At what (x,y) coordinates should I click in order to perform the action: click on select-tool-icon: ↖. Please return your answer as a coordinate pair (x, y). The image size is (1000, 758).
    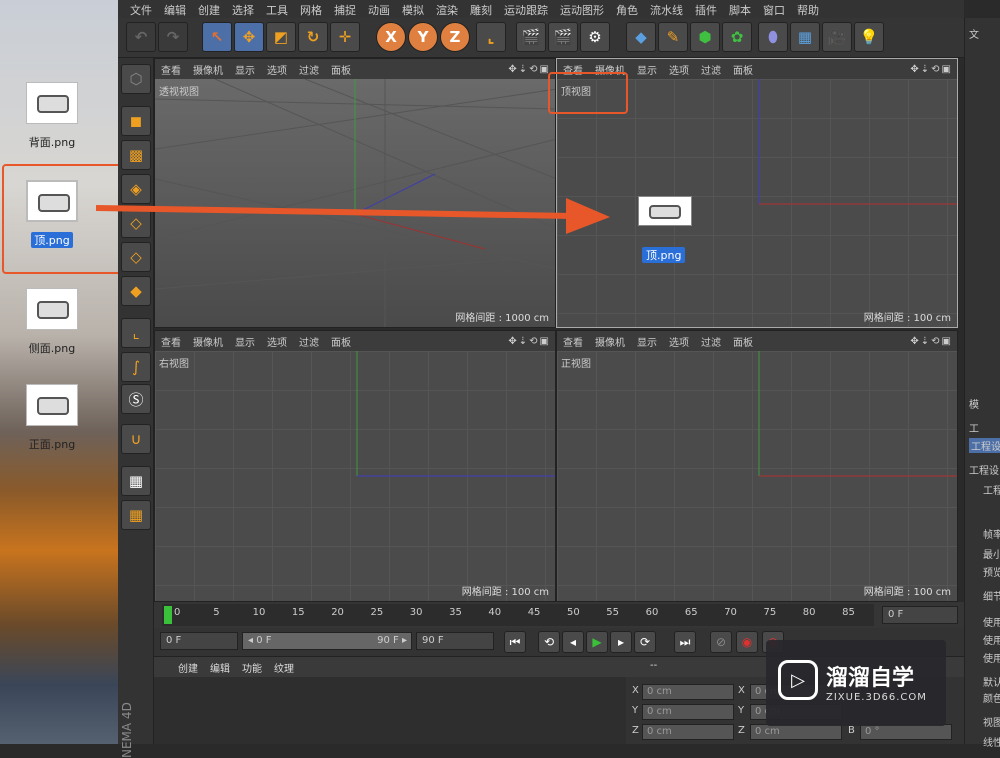
    Looking at the image, I should click on (217, 37).